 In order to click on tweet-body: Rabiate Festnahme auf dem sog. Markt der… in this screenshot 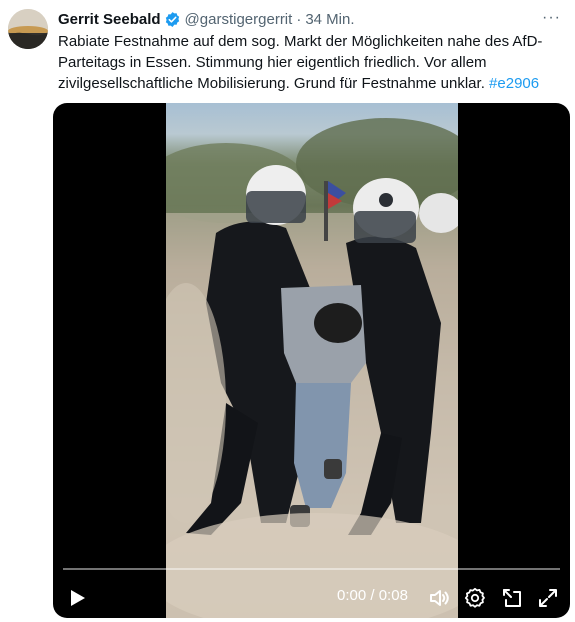, I will do `click(300, 62)`.